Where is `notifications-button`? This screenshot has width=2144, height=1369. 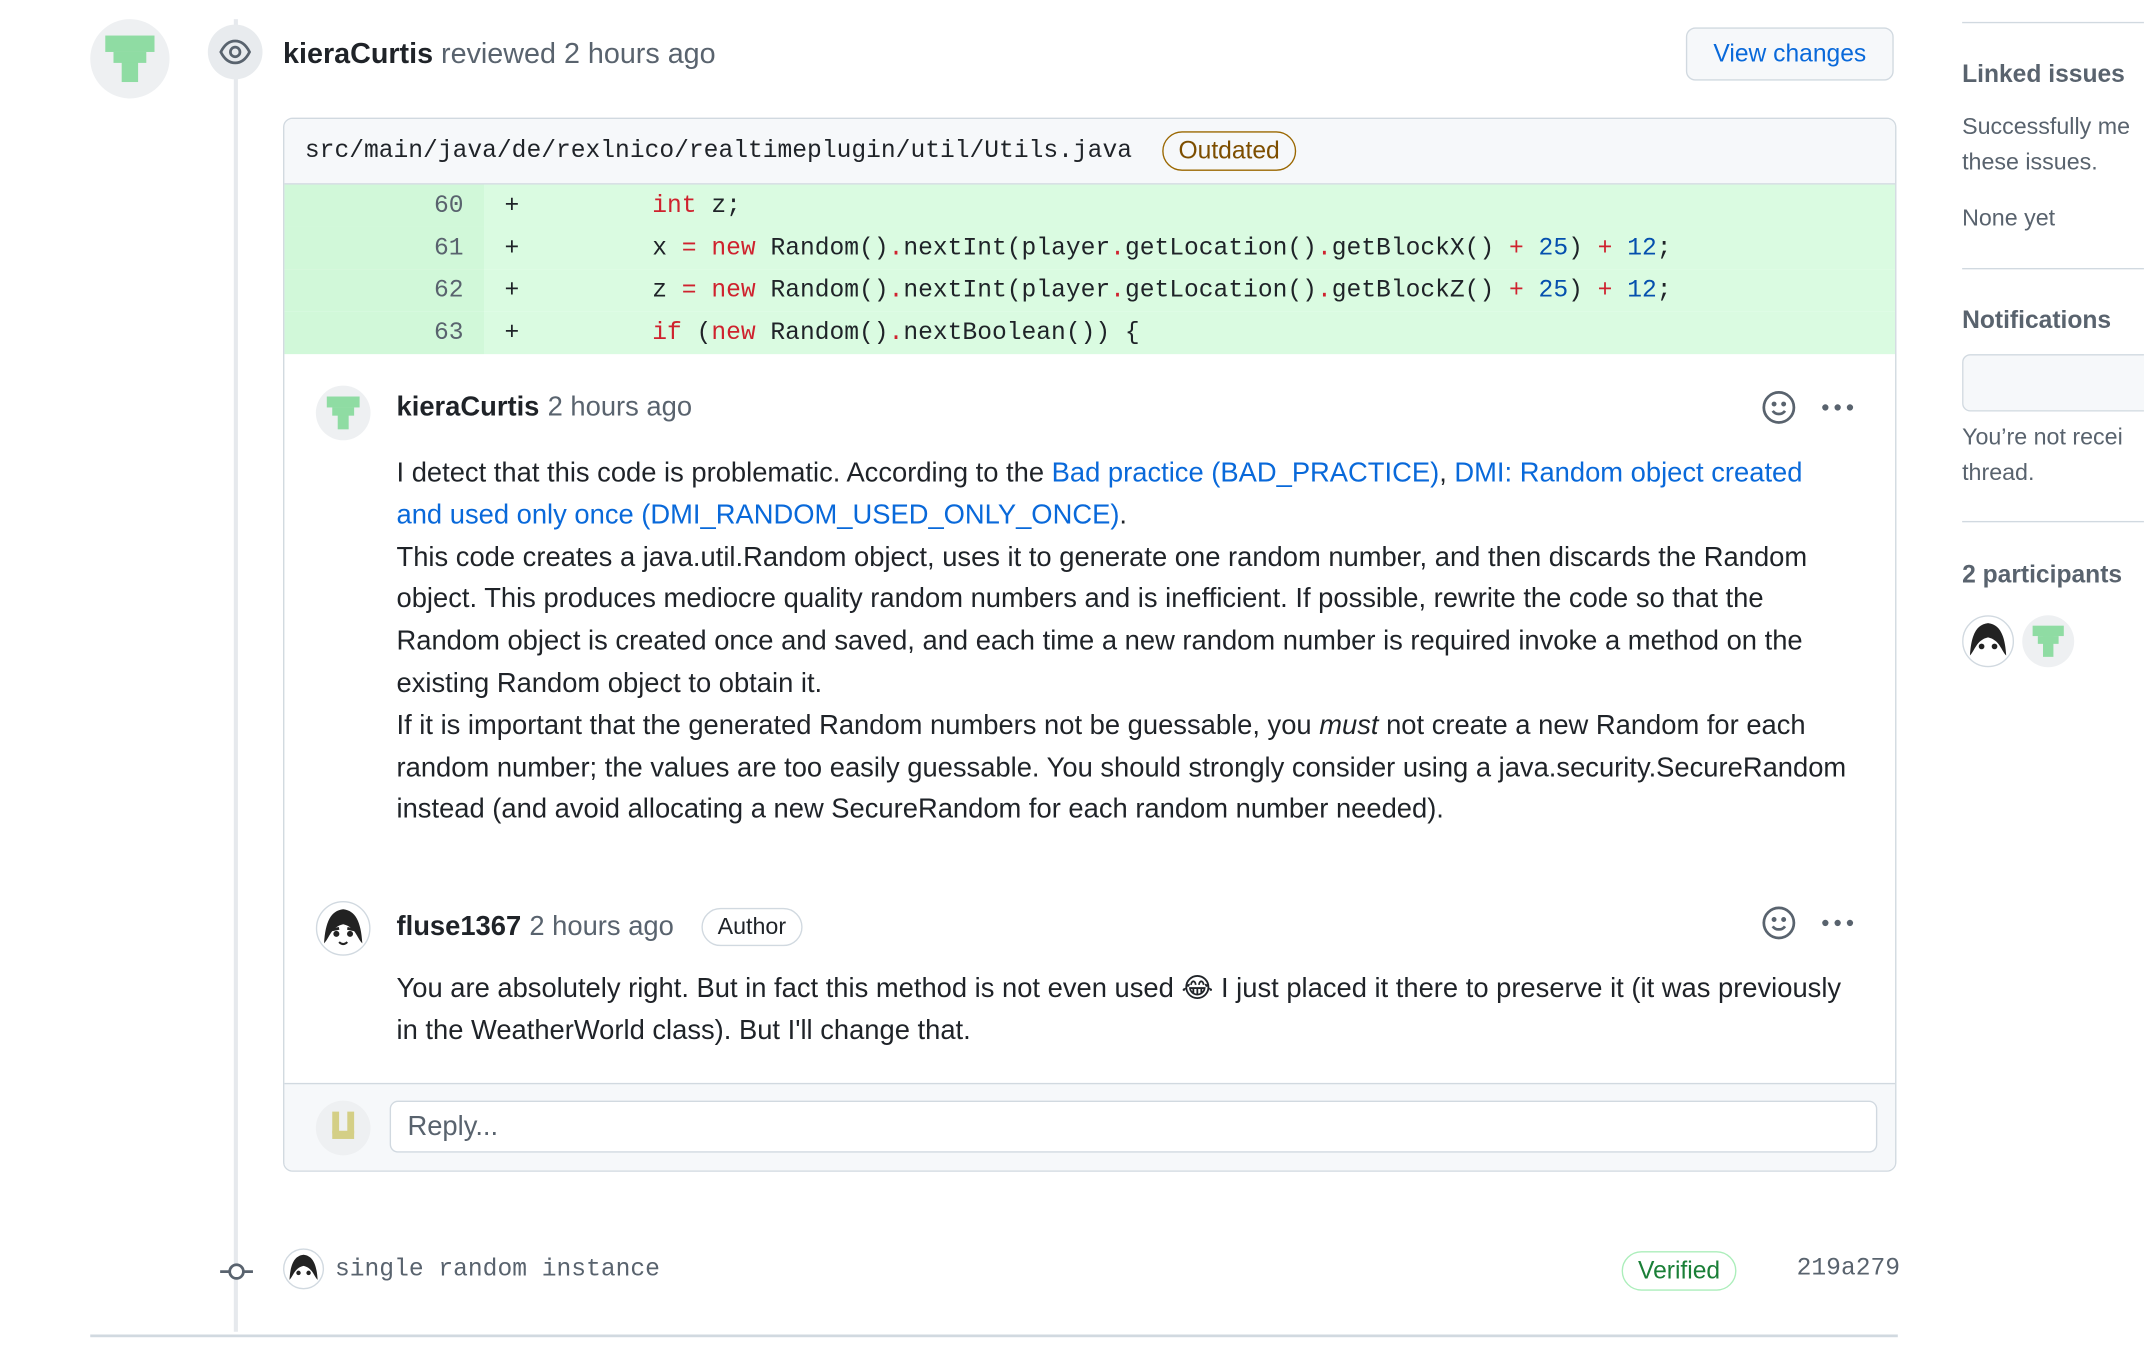
notifications-button is located at coordinates (2053, 383).